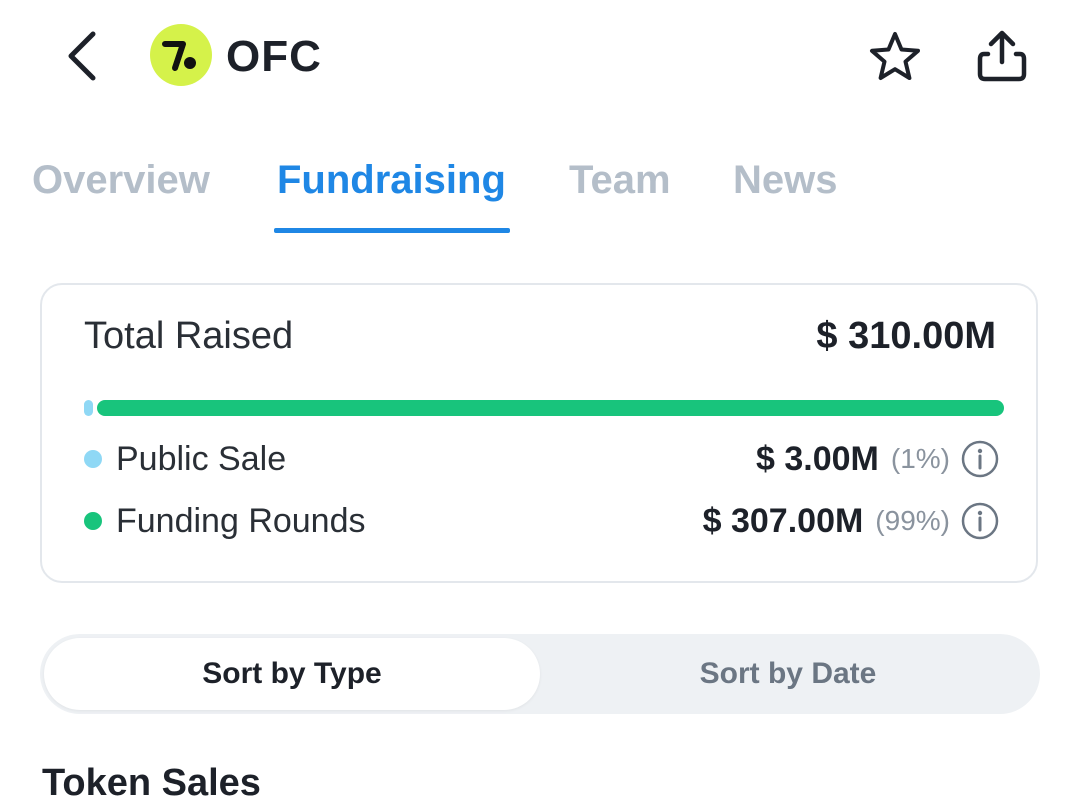  Describe the element at coordinates (151, 779) in the screenshot. I see `section-title-token-sales: Token Sales` at that location.